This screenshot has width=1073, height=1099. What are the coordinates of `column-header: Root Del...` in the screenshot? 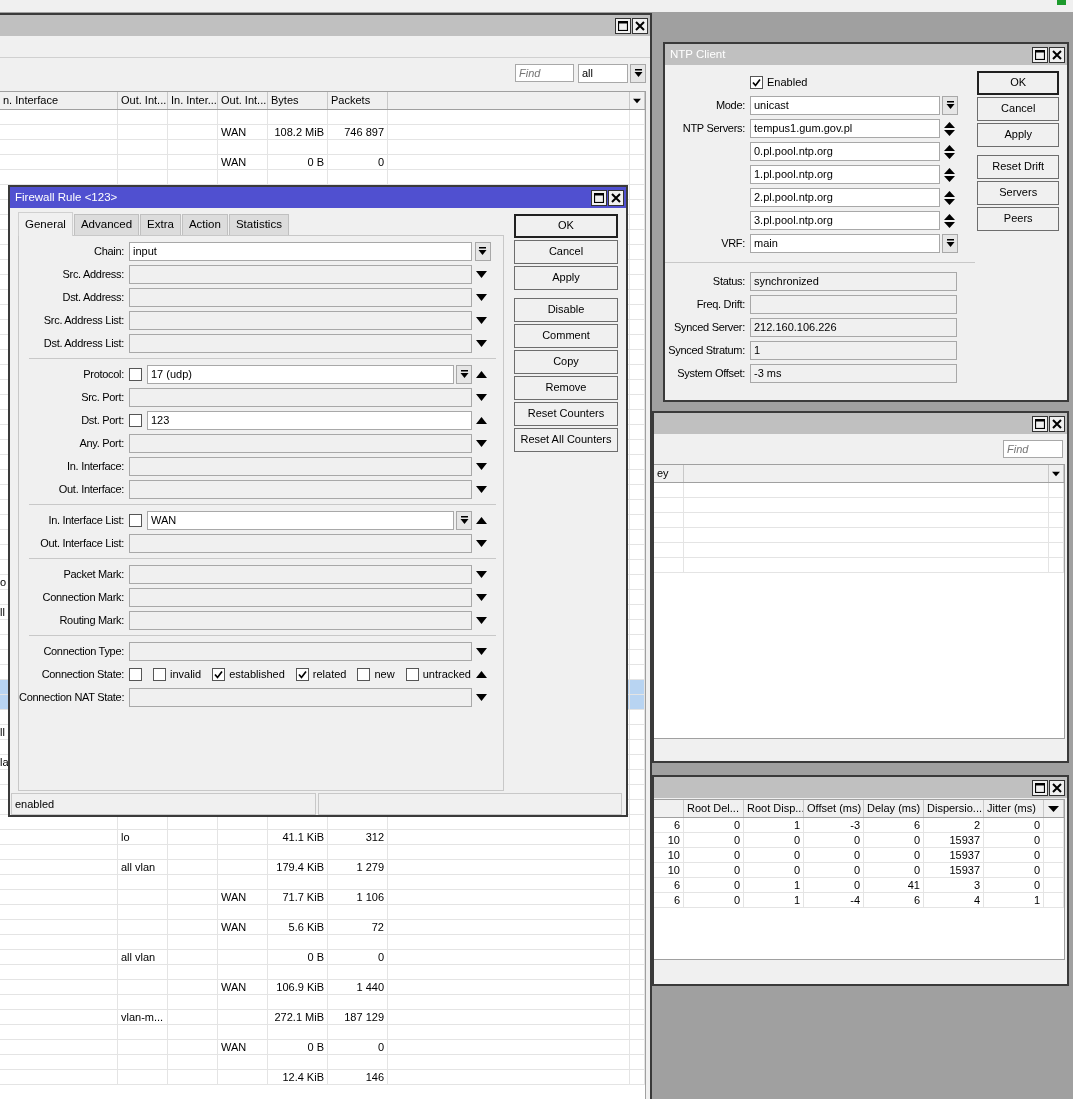 It's located at (714, 808).